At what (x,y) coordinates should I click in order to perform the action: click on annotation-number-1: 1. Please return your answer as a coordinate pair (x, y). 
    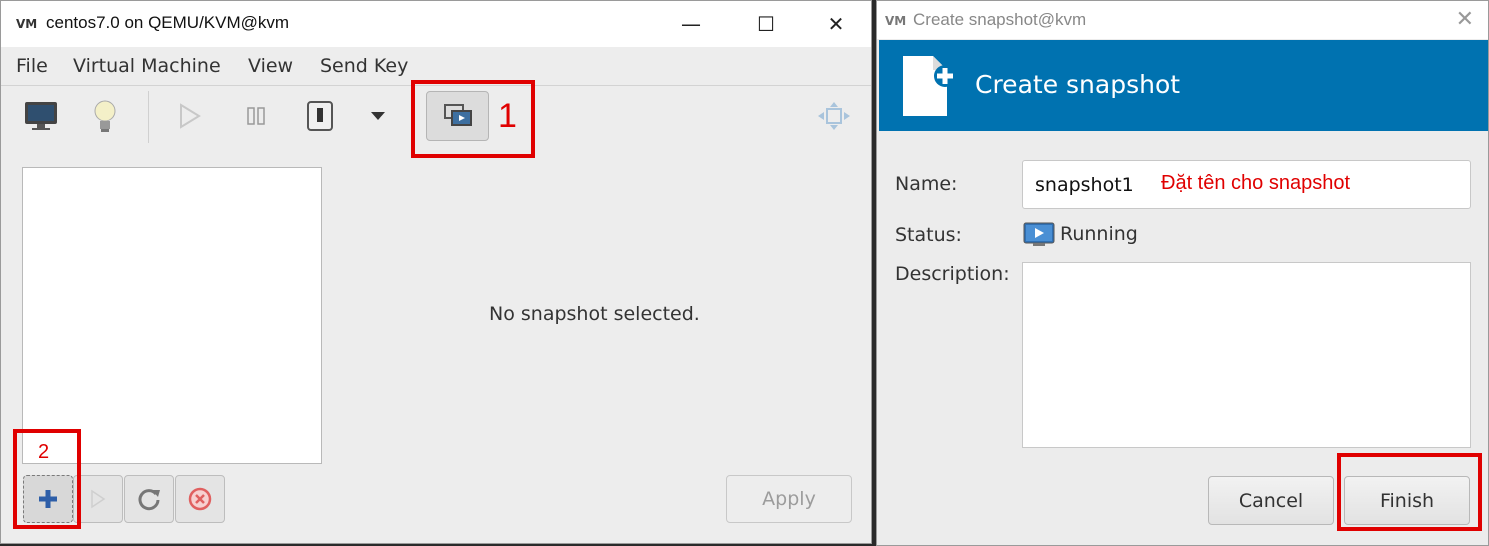
    Looking at the image, I should click on (507, 116).